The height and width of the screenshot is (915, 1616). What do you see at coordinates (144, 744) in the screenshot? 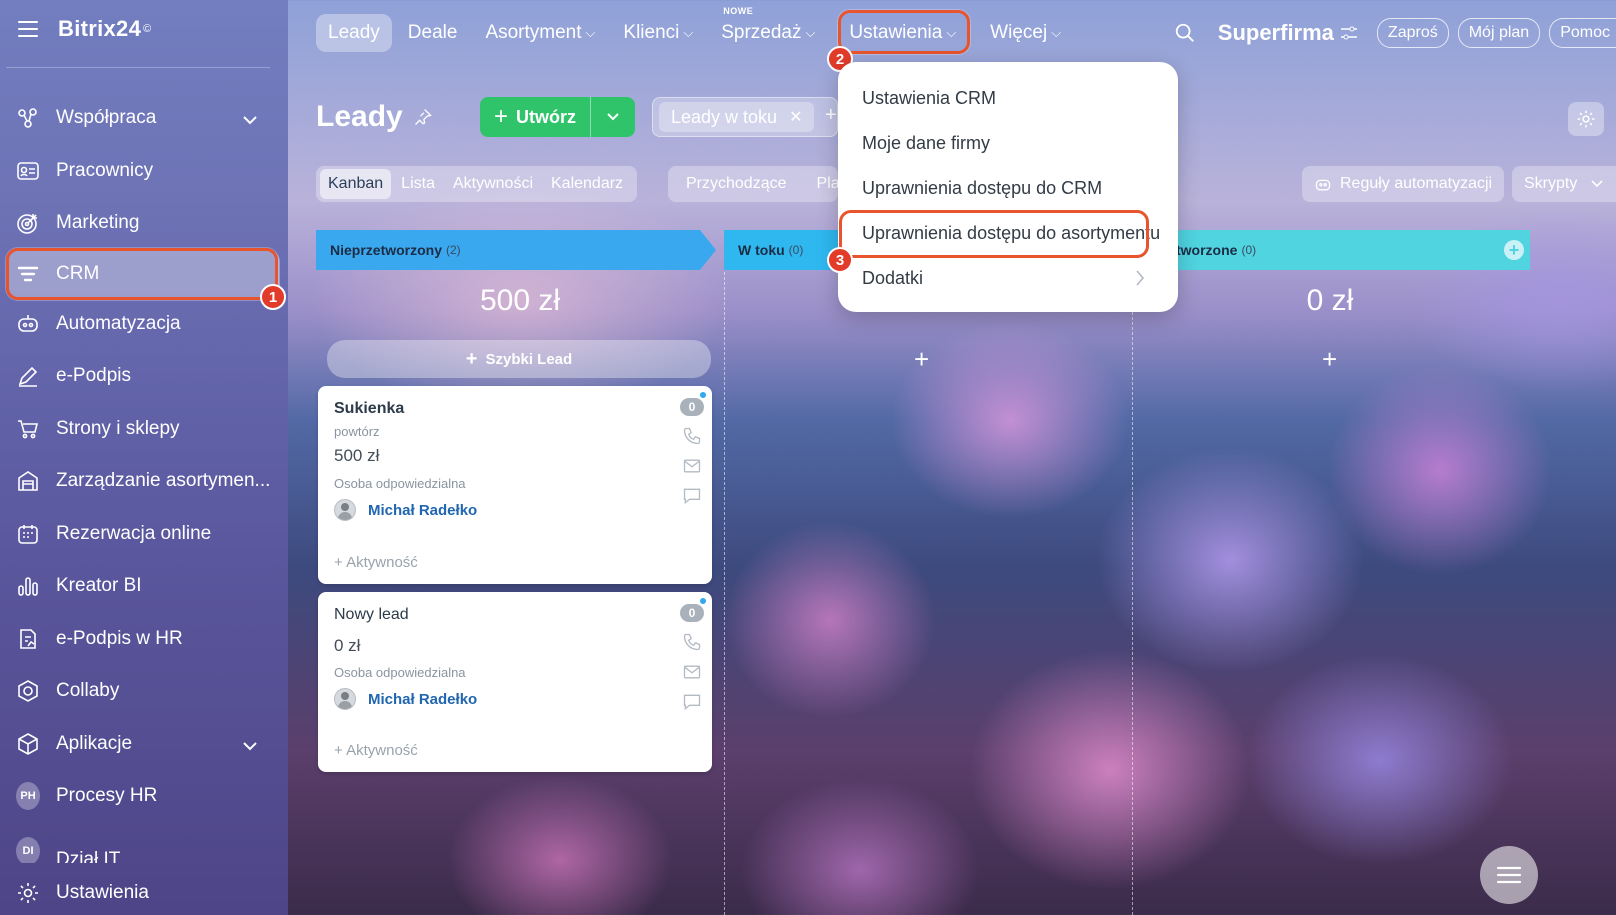
I see `sidebar-item-aplikacje: Aplikacje` at bounding box center [144, 744].